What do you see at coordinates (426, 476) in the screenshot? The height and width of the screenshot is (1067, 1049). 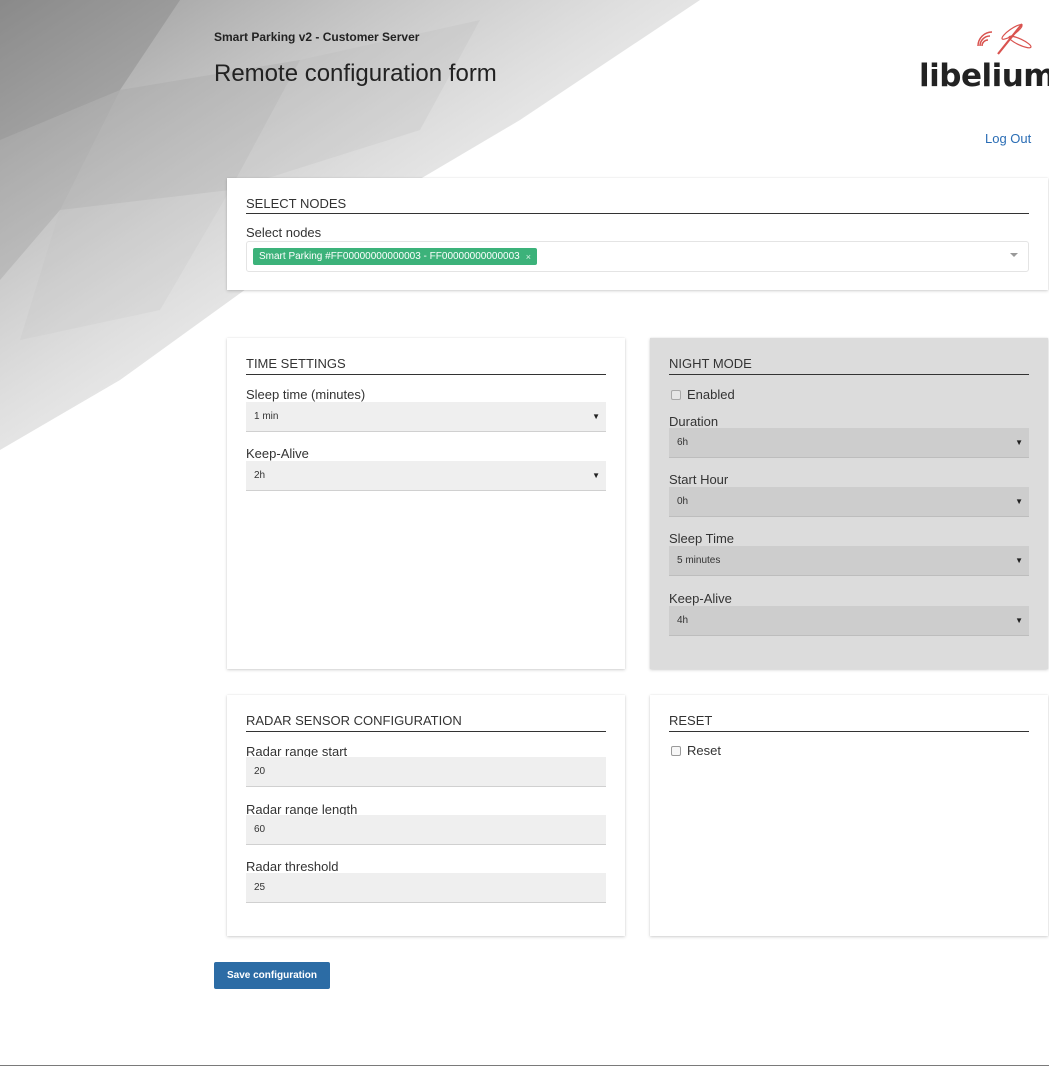 I see `keepalive-select: 2h ▼` at bounding box center [426, 476].